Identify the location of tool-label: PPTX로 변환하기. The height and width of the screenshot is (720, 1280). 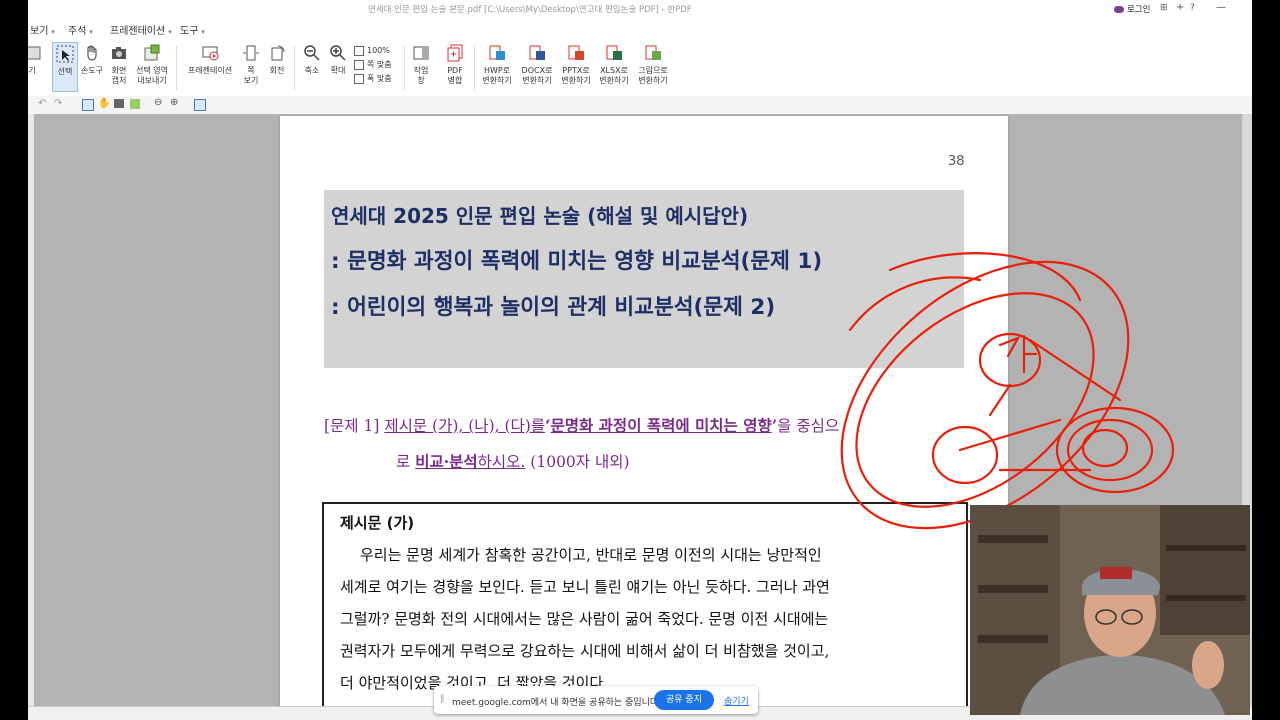
(576, 75).